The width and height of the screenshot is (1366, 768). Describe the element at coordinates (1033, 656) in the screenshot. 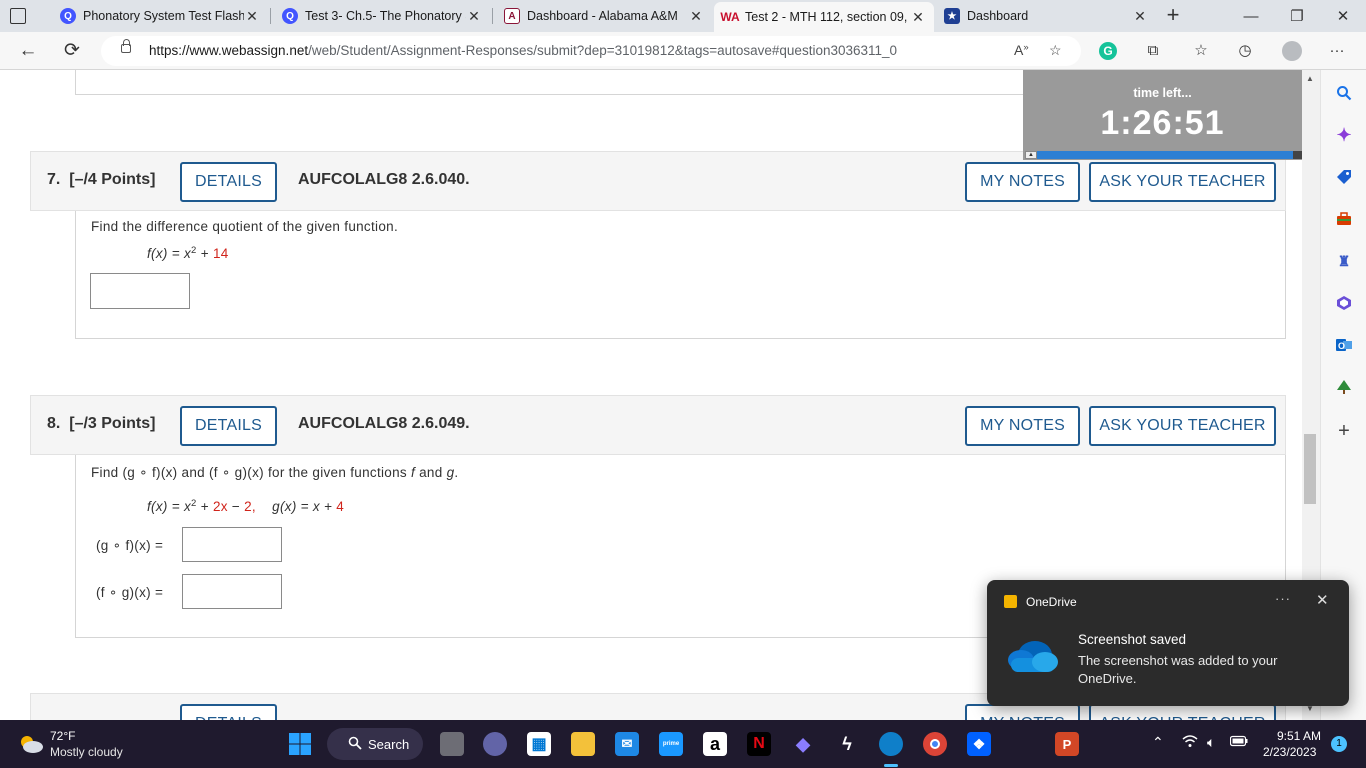

I see `onedrive-cloud-icon` at that location.